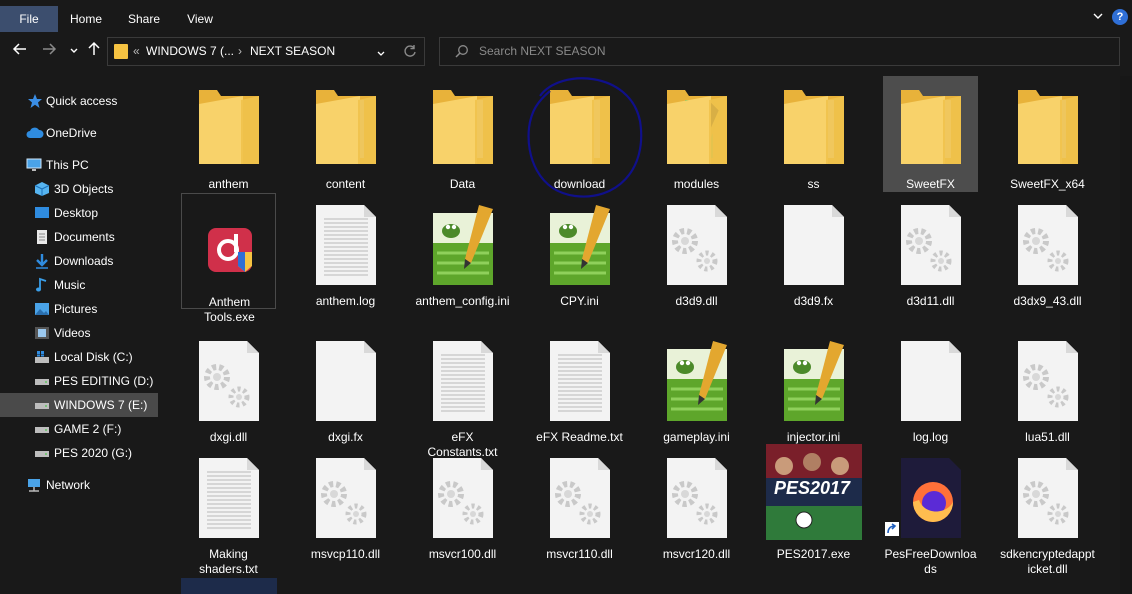 The width and height of the screenshot is (1132, 594). I want to click on file-item: eFX Constants.txt, so click(462, 394).